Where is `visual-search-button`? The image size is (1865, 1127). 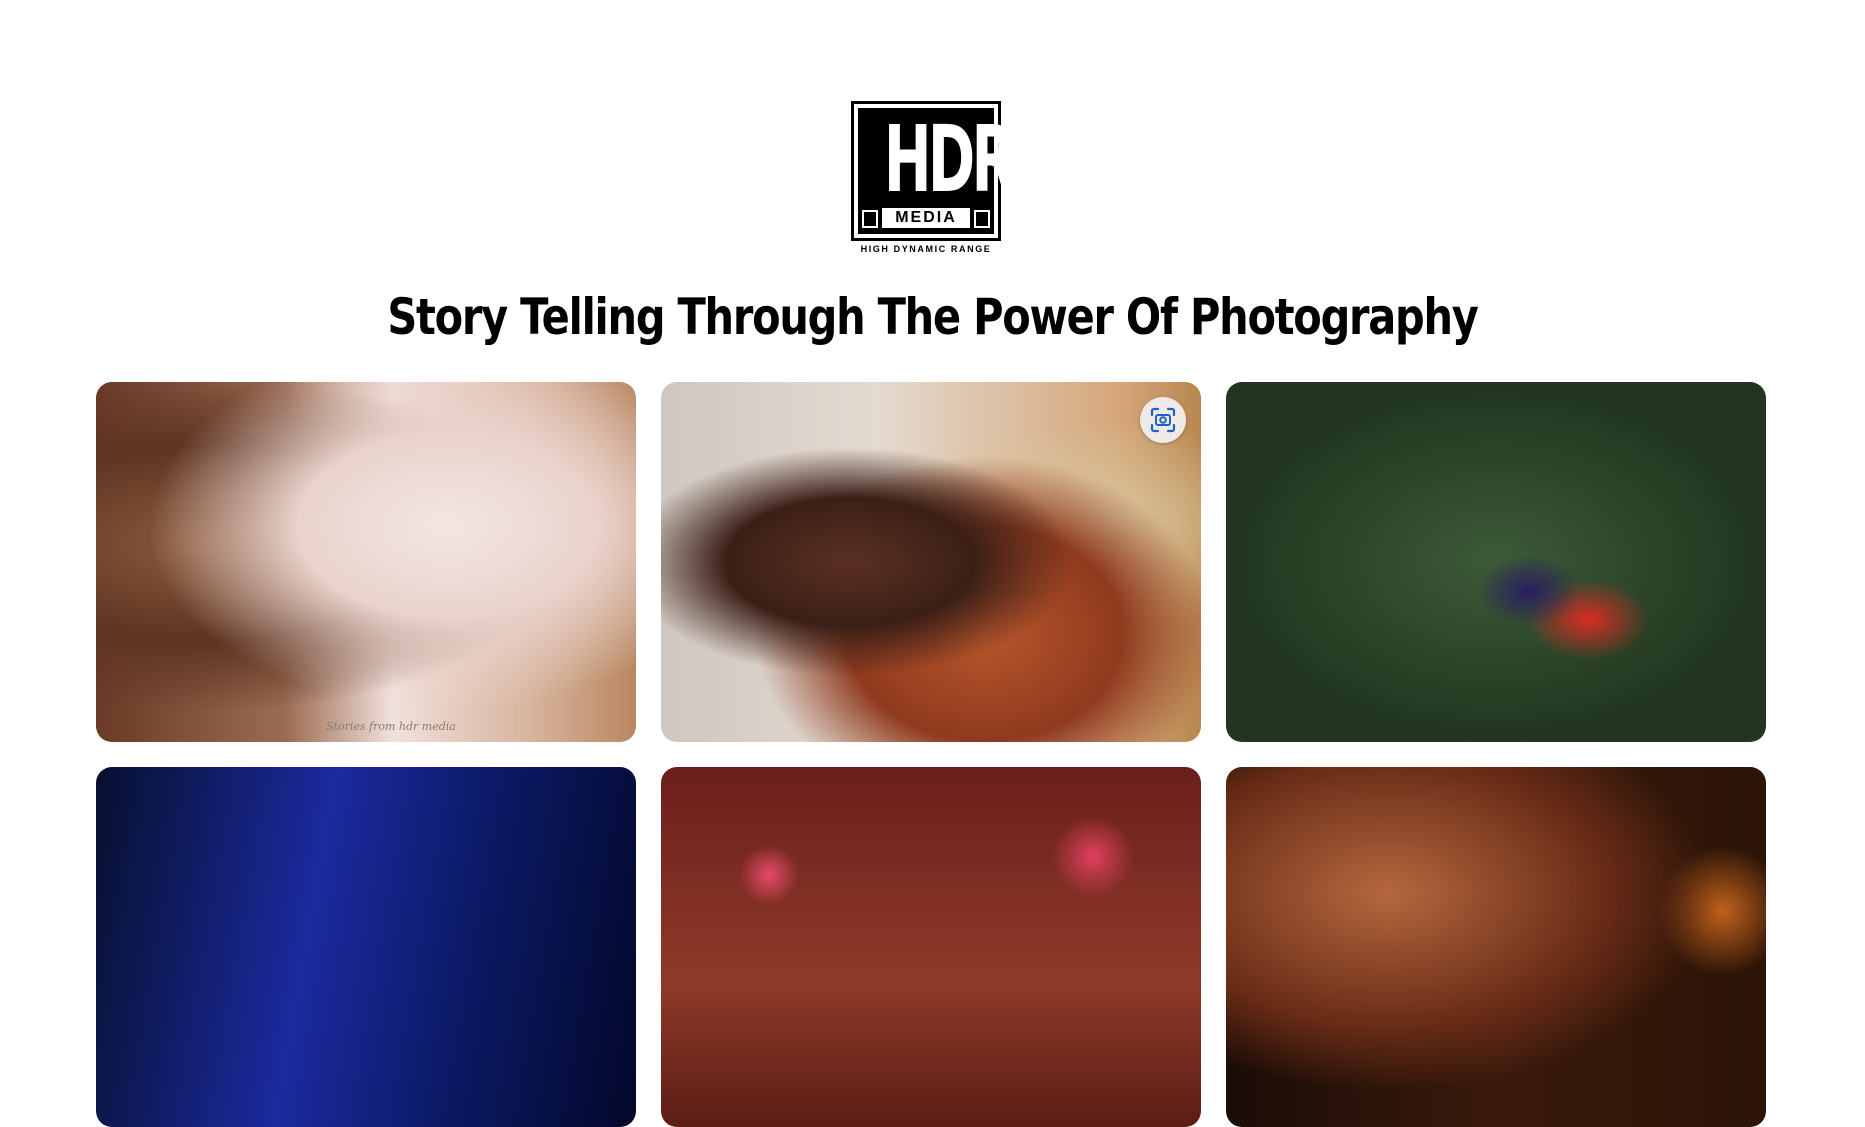
visual-search-button is located at coordinates (1163, 420).